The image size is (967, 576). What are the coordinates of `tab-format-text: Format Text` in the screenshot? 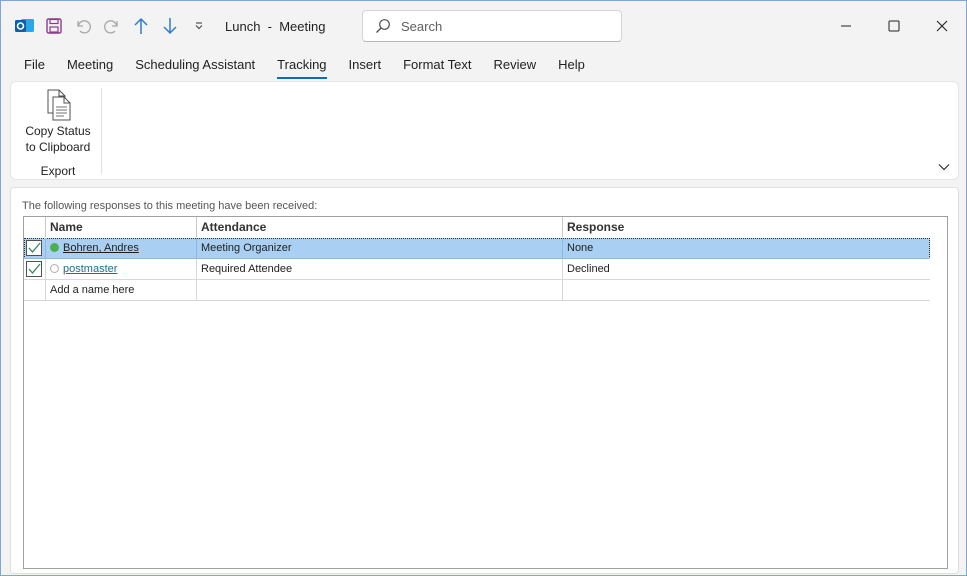 It's located at (437, 64).